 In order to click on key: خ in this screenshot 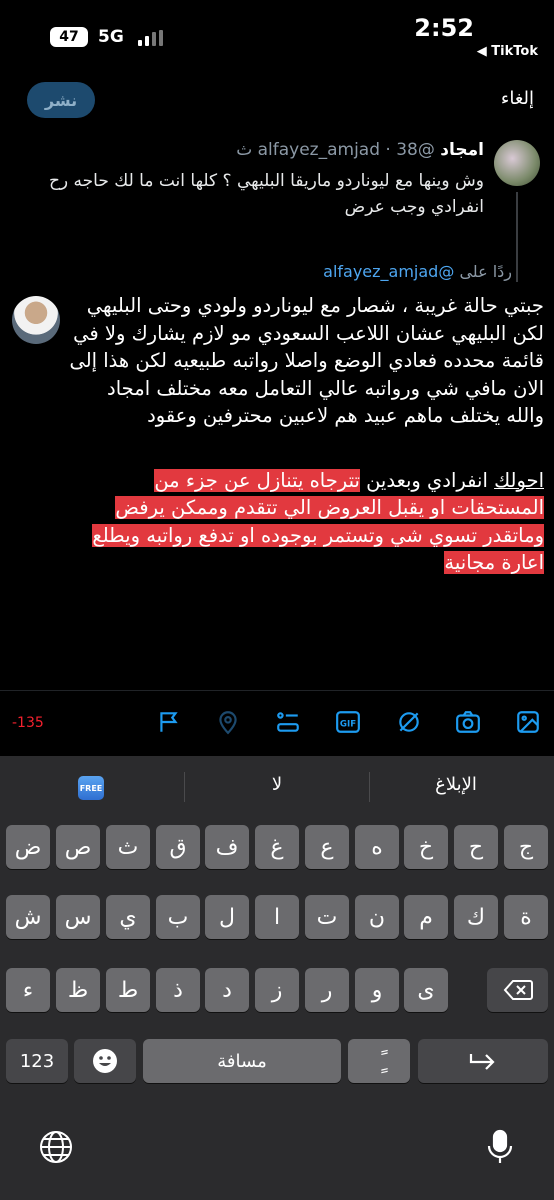, I will do `click(426, 847)`.